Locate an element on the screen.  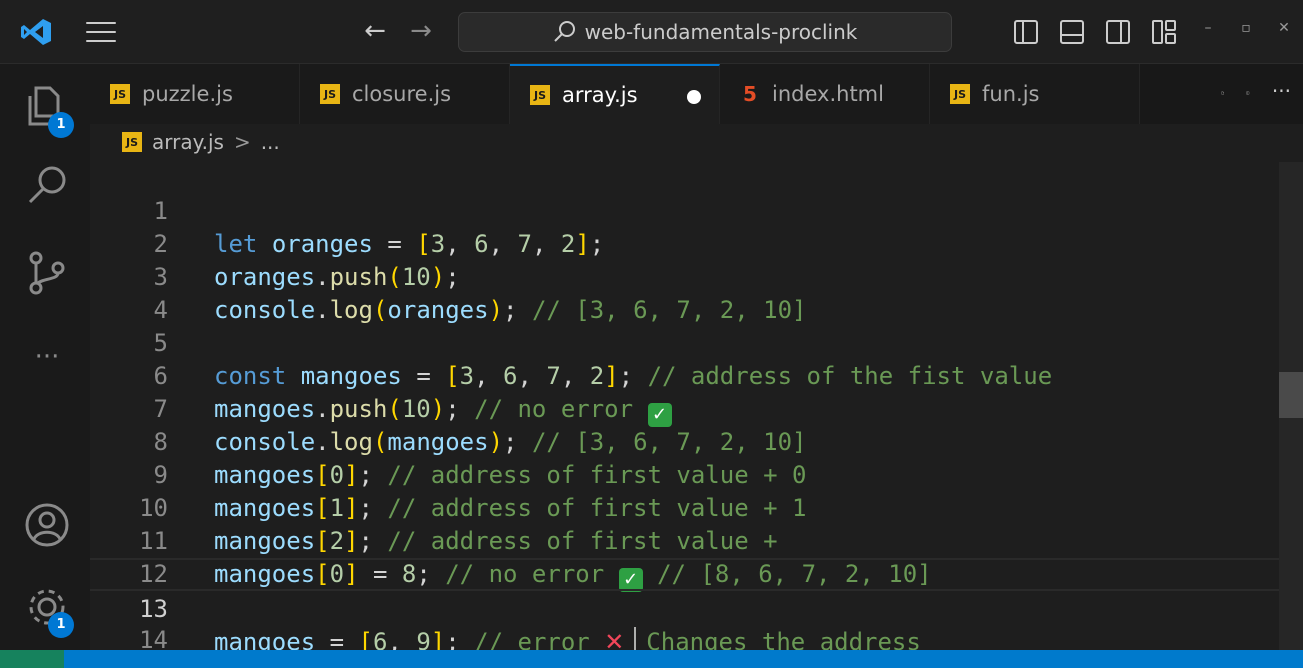
toggle-sidebar-icon is located at coordinates (1026, 32).